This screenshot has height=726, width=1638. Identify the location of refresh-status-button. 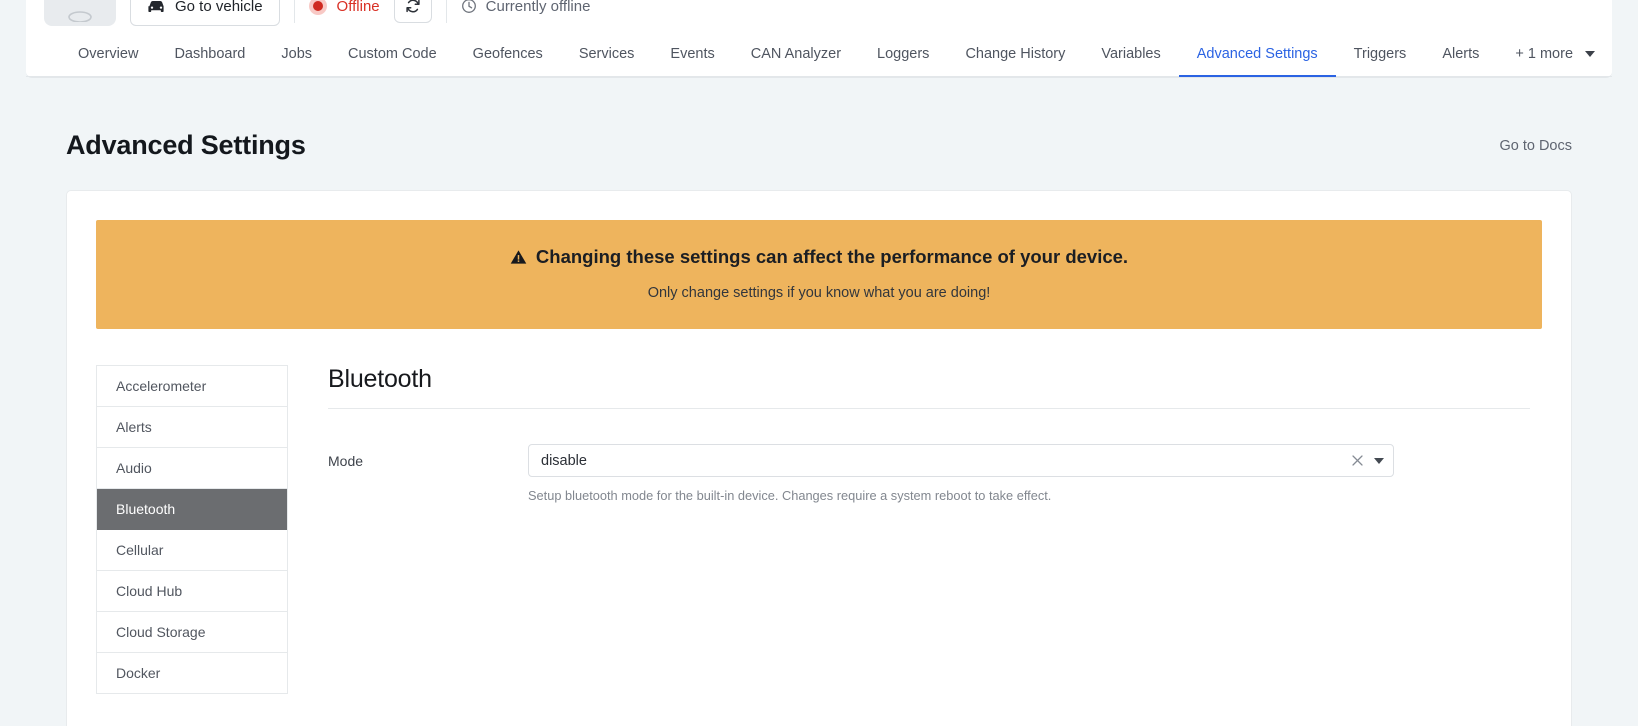
(412, 11).